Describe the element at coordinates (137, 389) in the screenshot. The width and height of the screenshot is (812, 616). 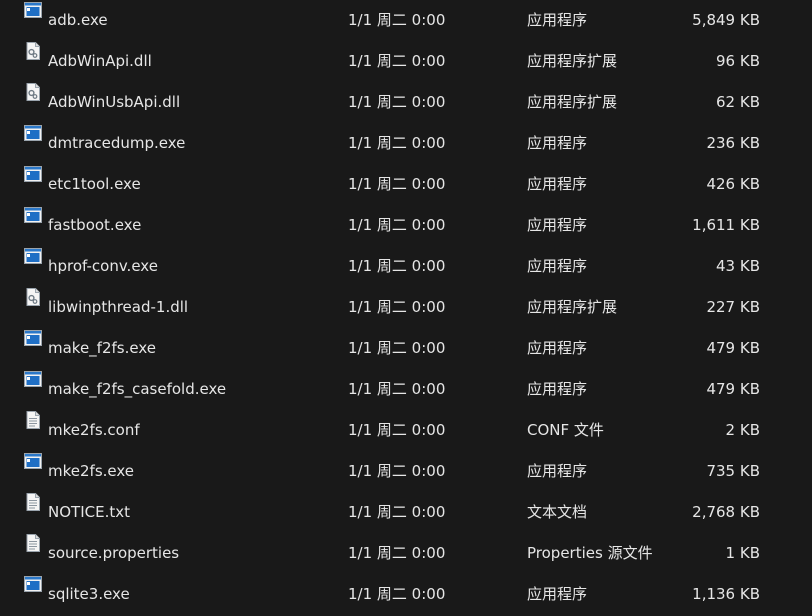
I see `file-name: make_f2fs_casefold.exe` at that location.